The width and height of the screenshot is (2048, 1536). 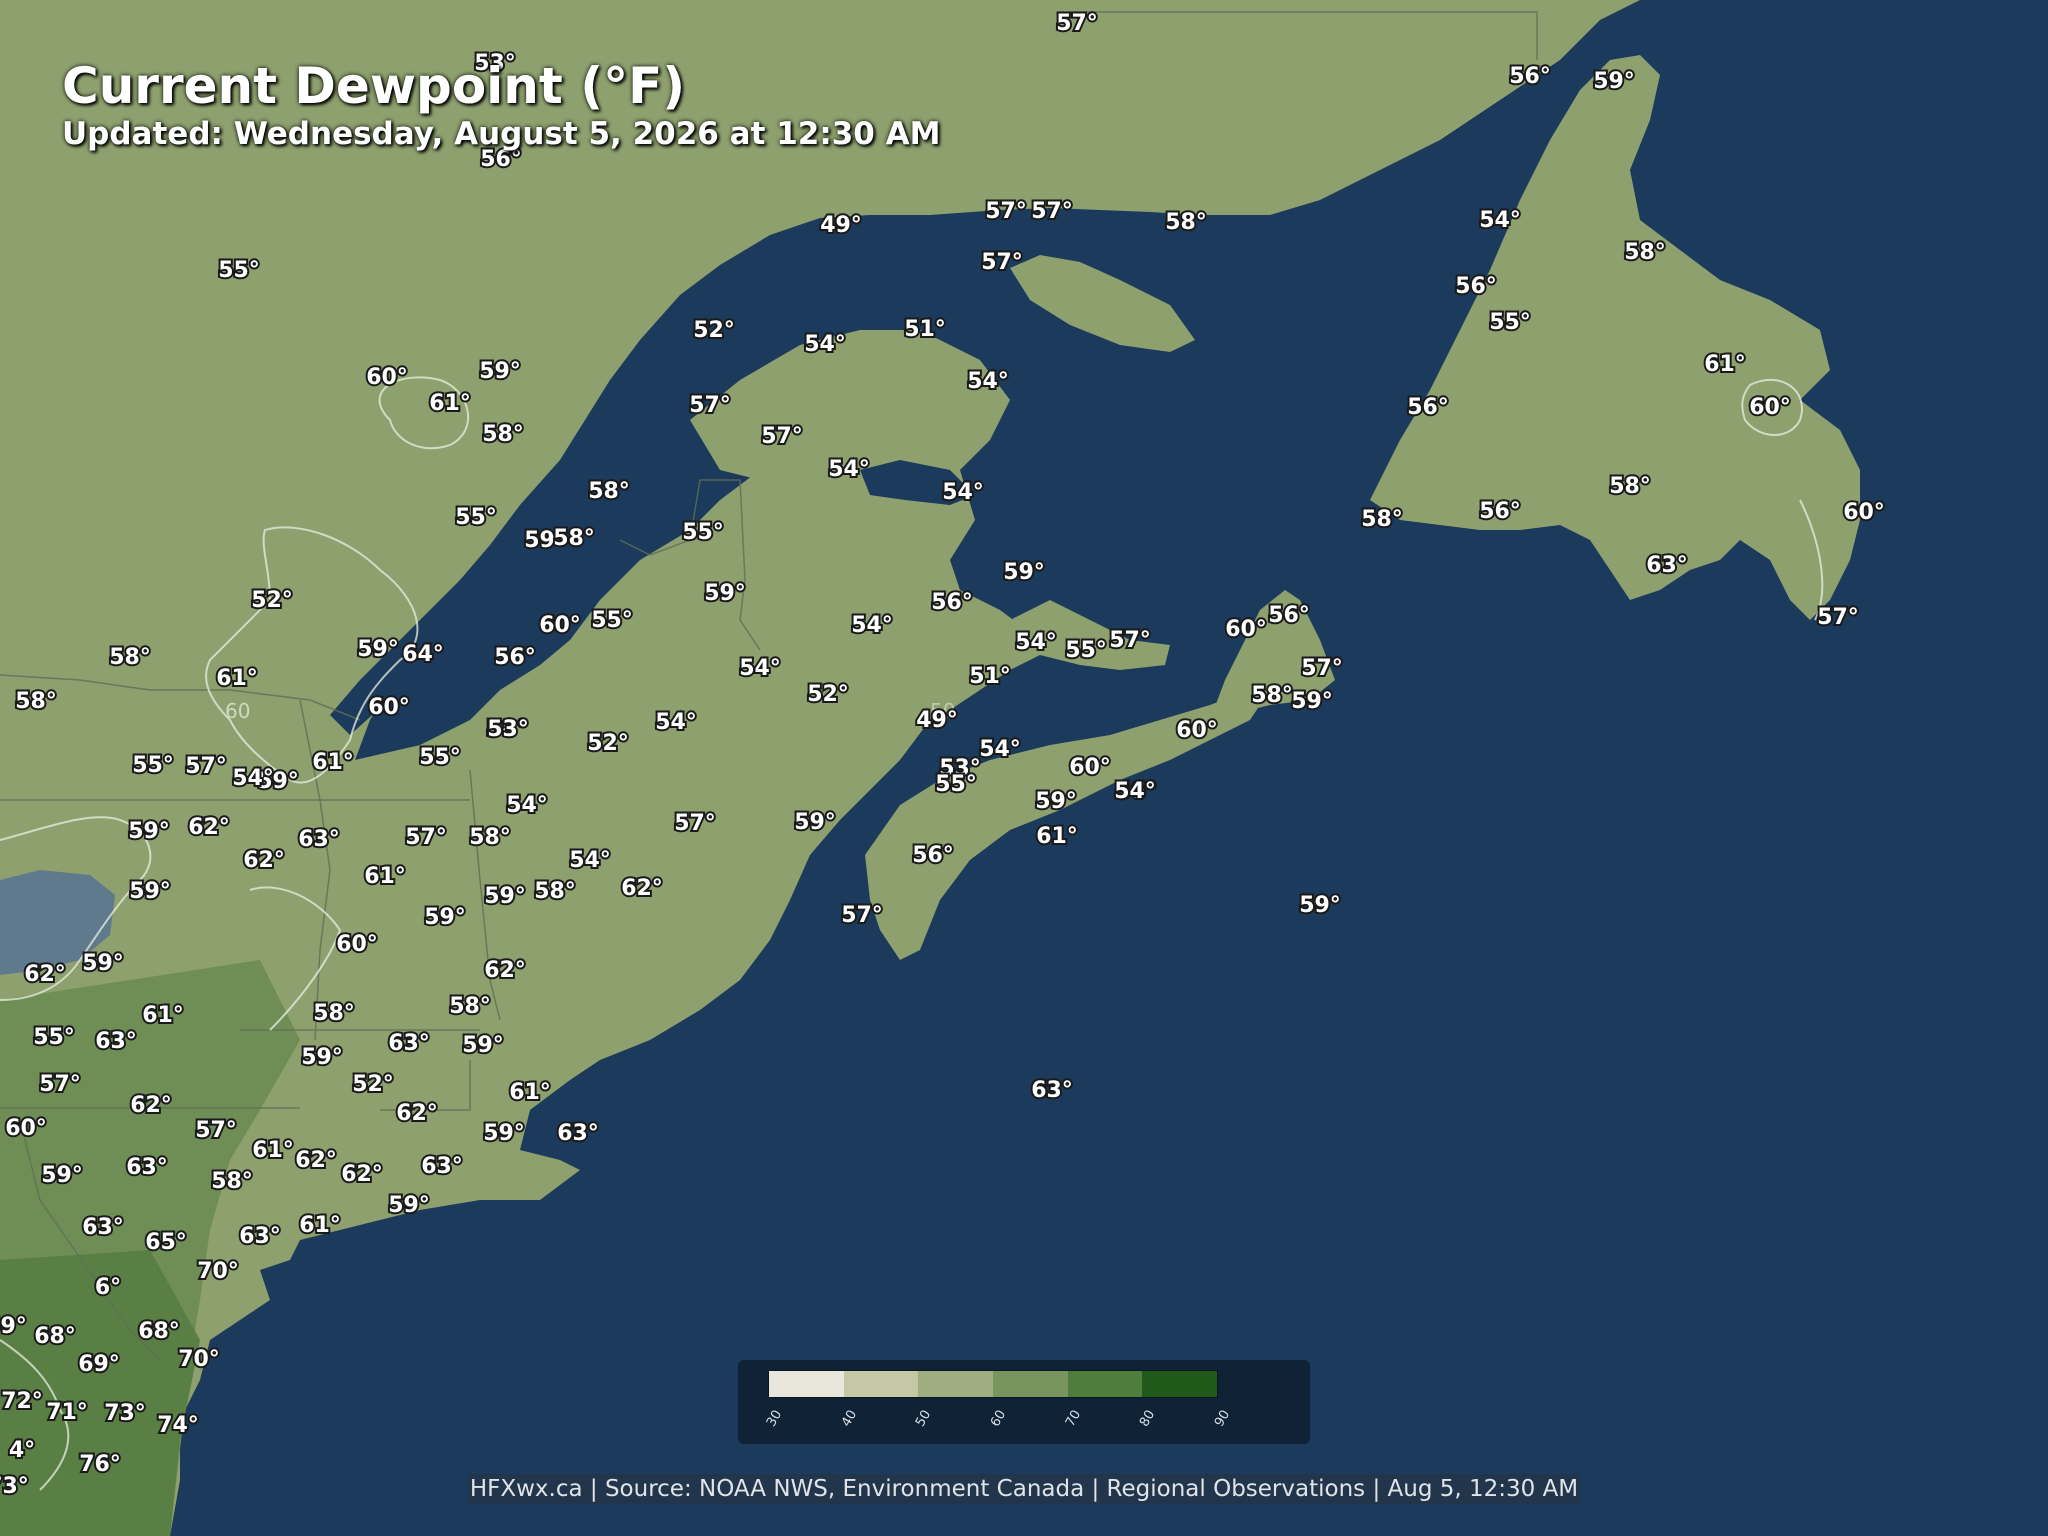 What do you see at coordinates (1073, 1418) in the screenshot?
I see `legend-tick-label: 70` at bounding box center [1073, 1418].